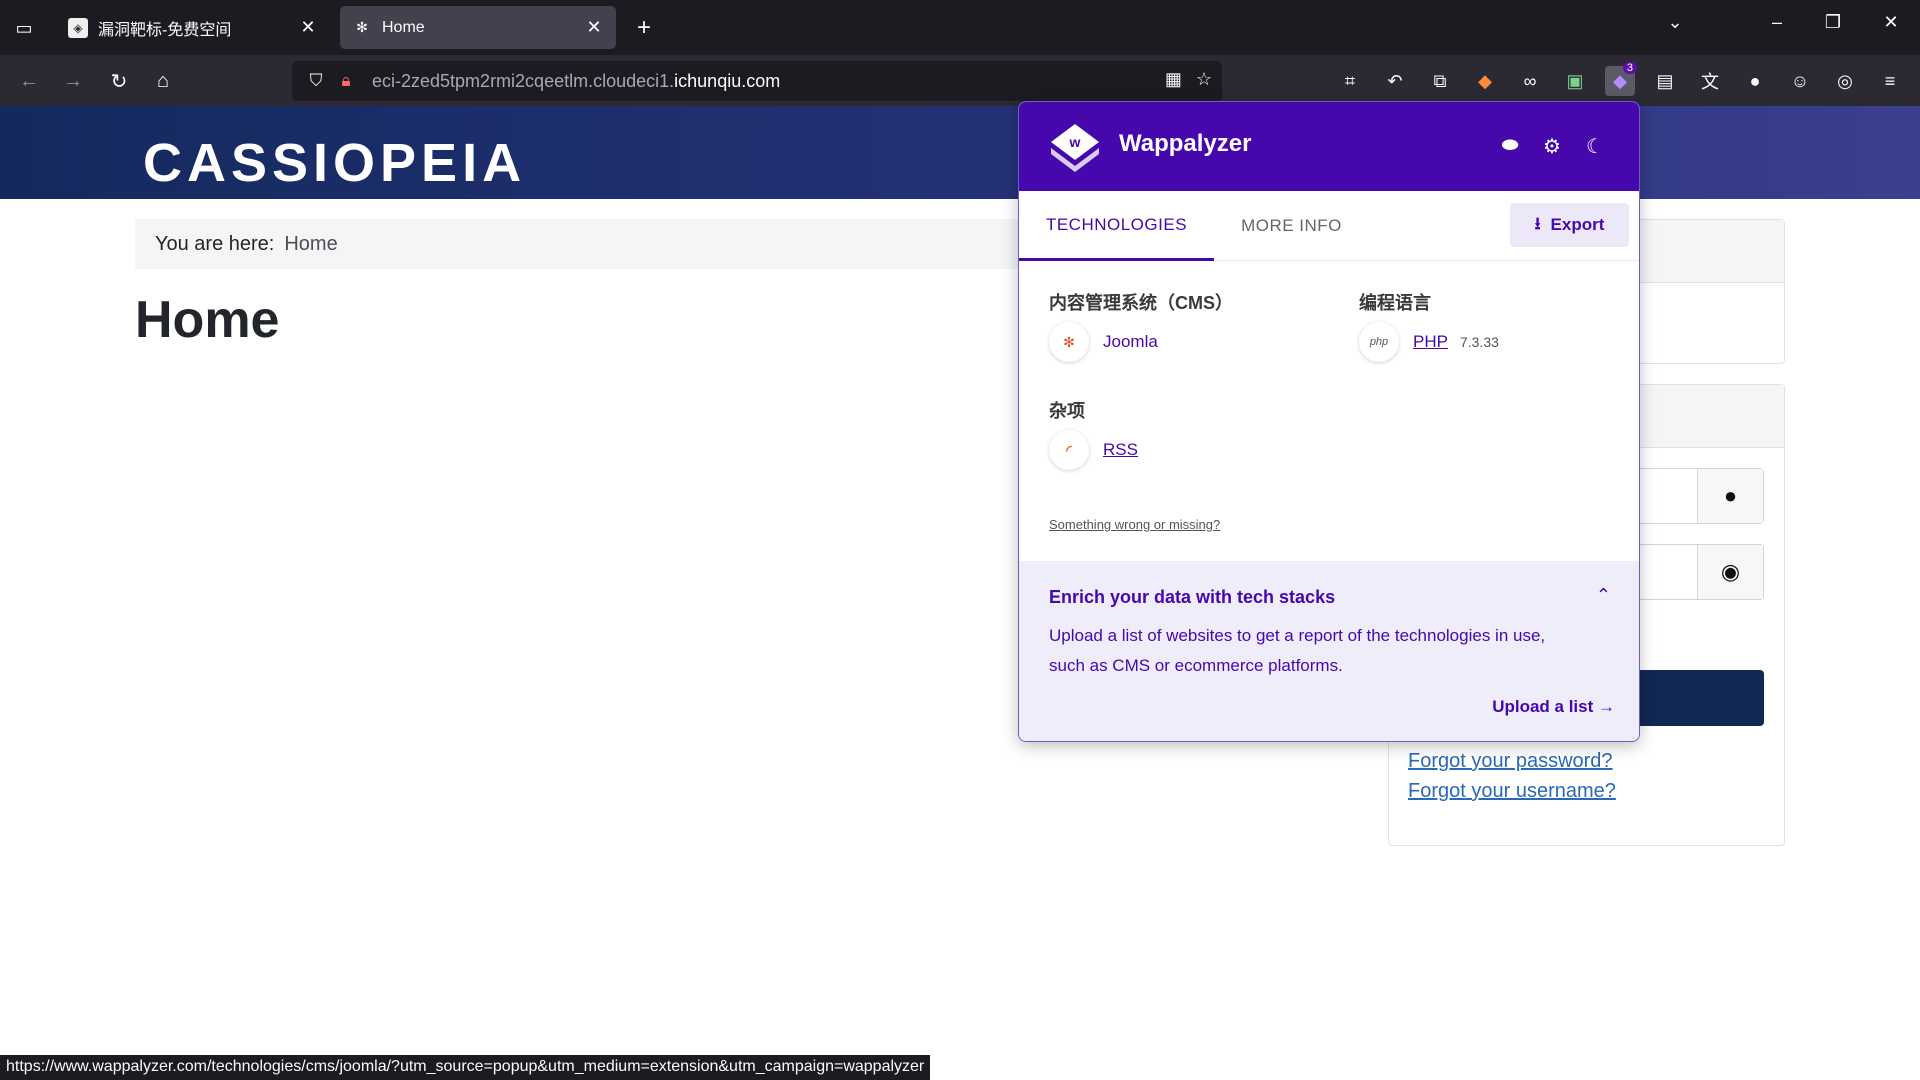 Image resolution: width=1920 pixels, height=1080 pixels. What do you see at coordinates (163, 81) in the screenshot?
I see `home-icon: ⌂` at bounding box center [163, 81].